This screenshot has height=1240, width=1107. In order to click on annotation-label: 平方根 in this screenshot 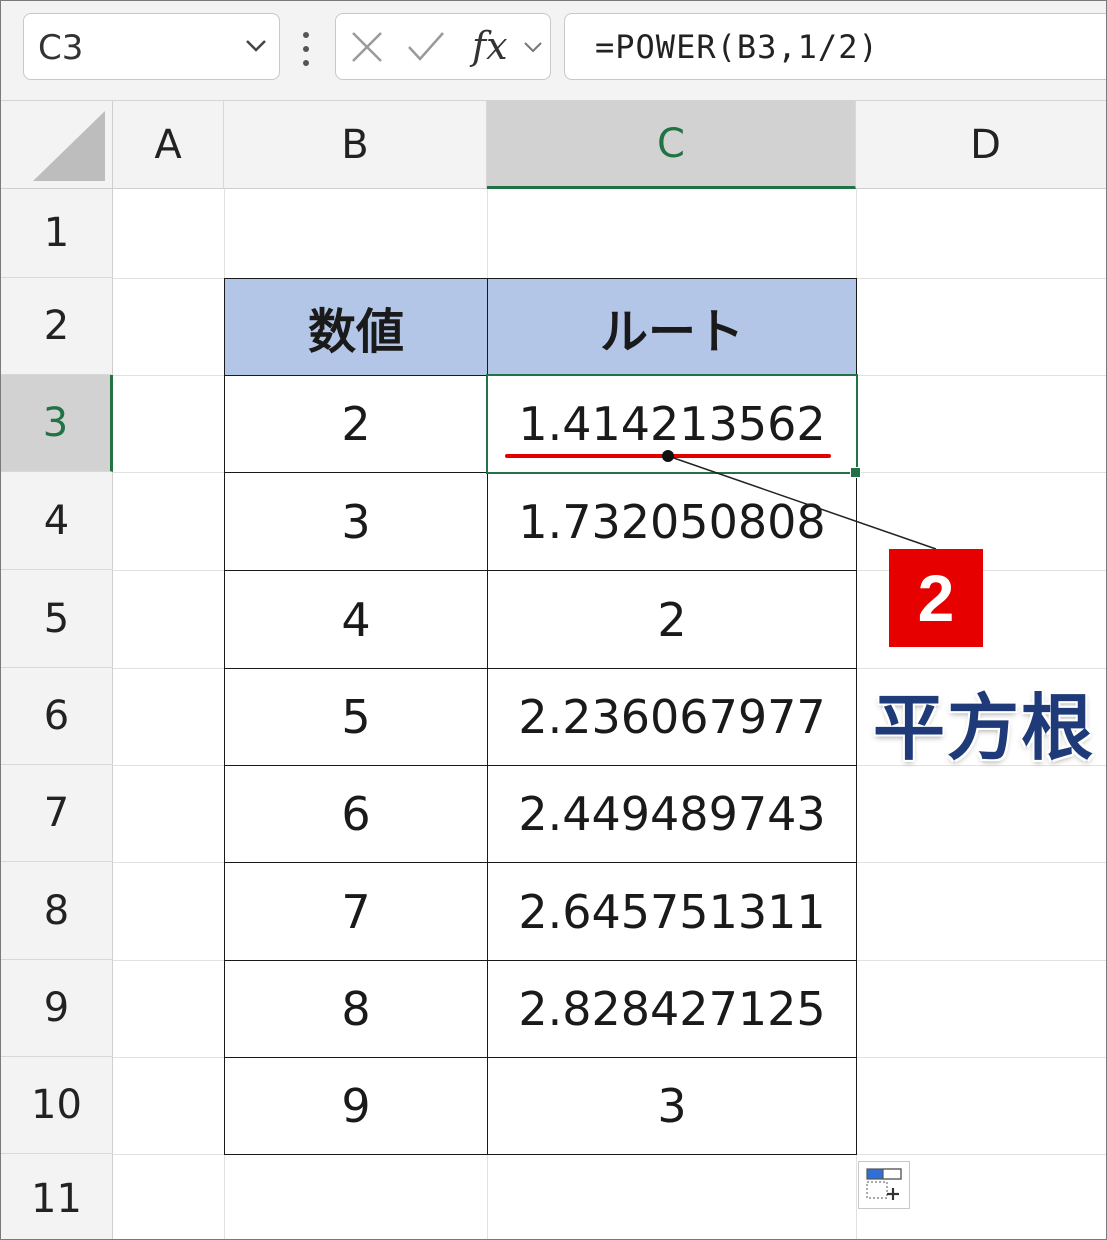, I will do `click(984, 728)`.